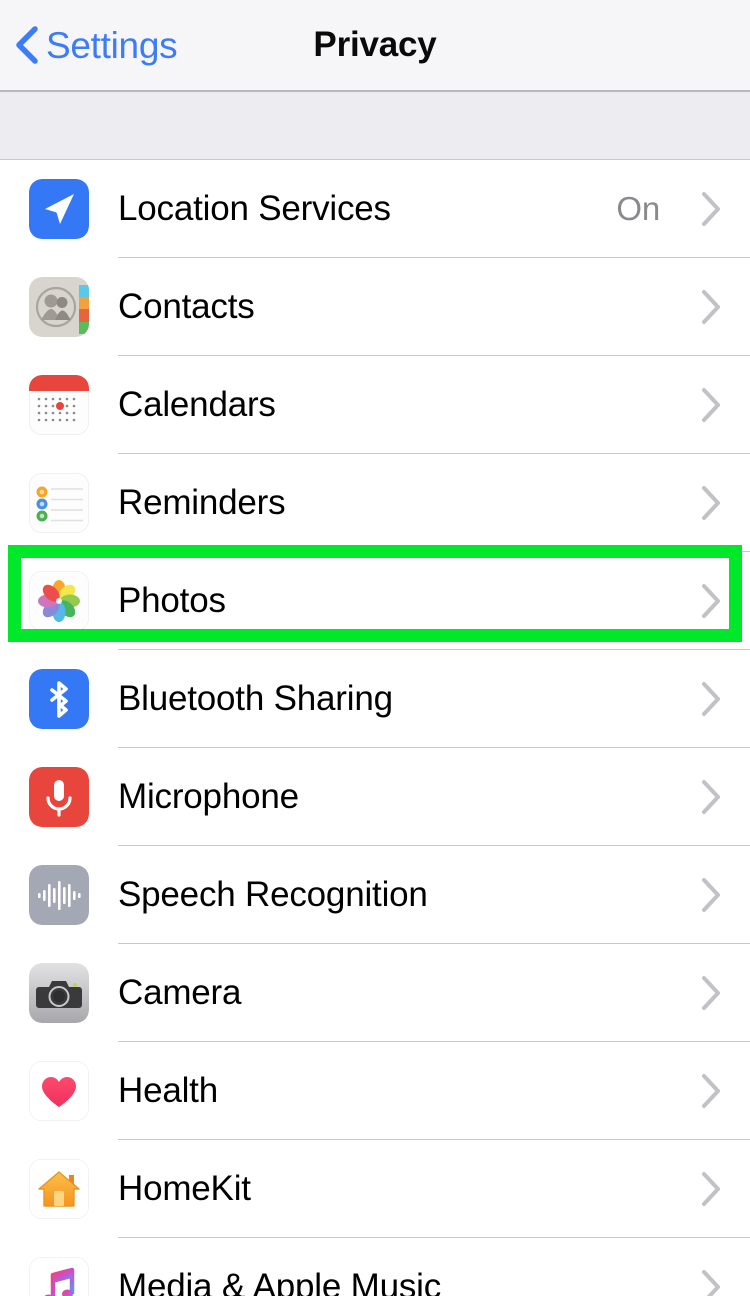 Image resolution: width=750 pixels, height=1296 pixels. I want to click on list-item-microphone: Microphone, so click(375, 797).